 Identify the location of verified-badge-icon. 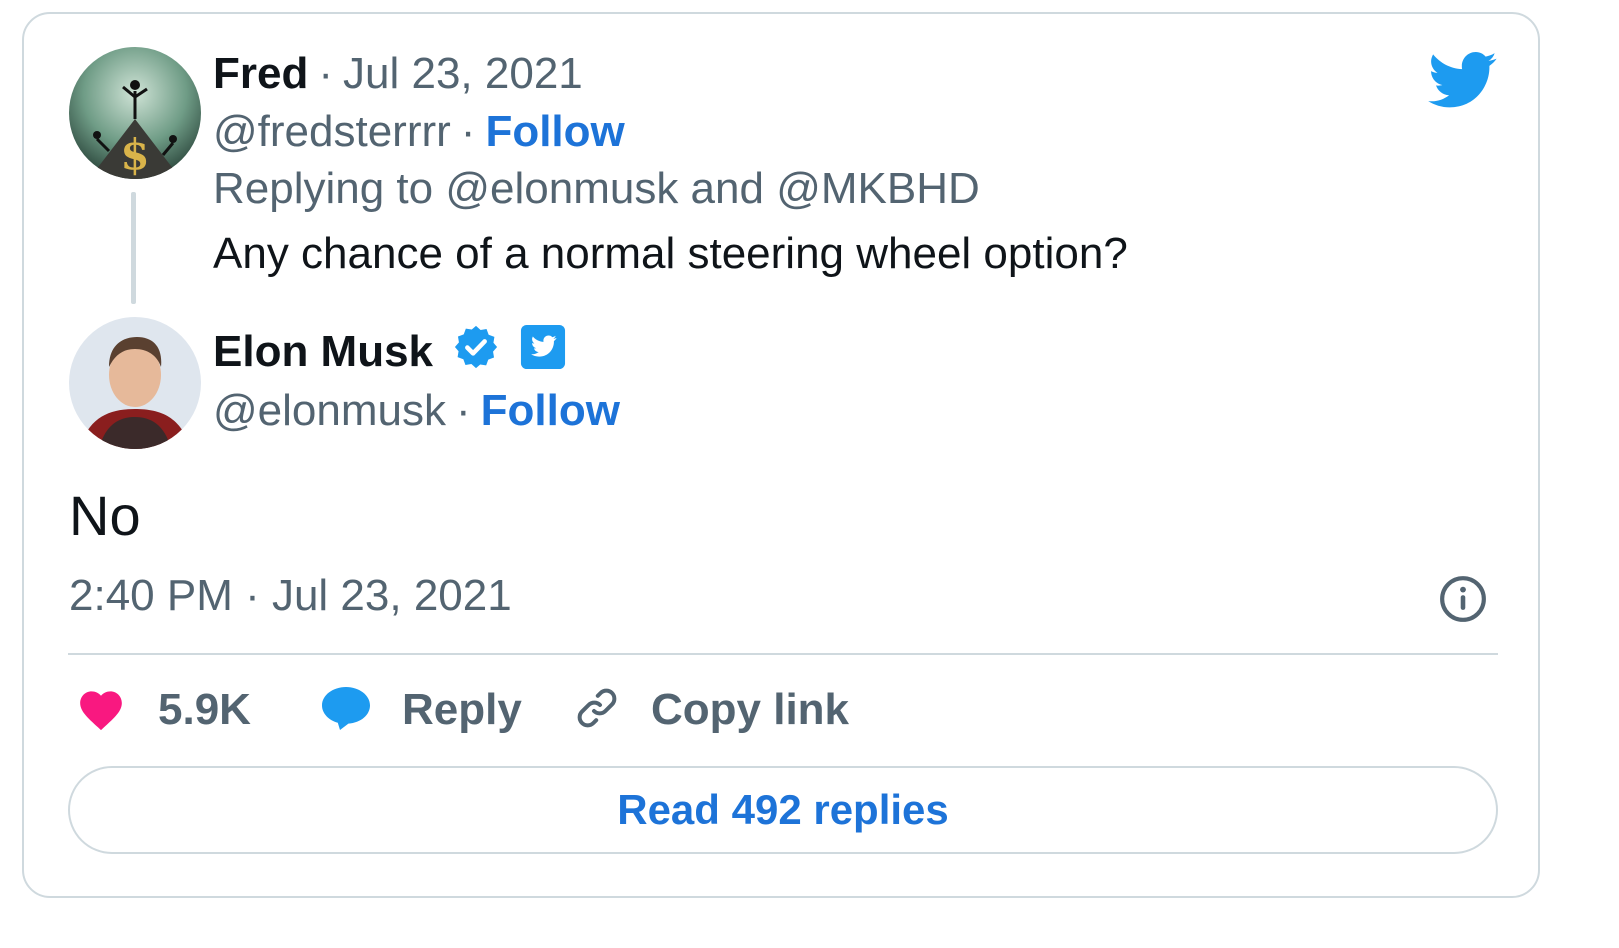
(476, 354).